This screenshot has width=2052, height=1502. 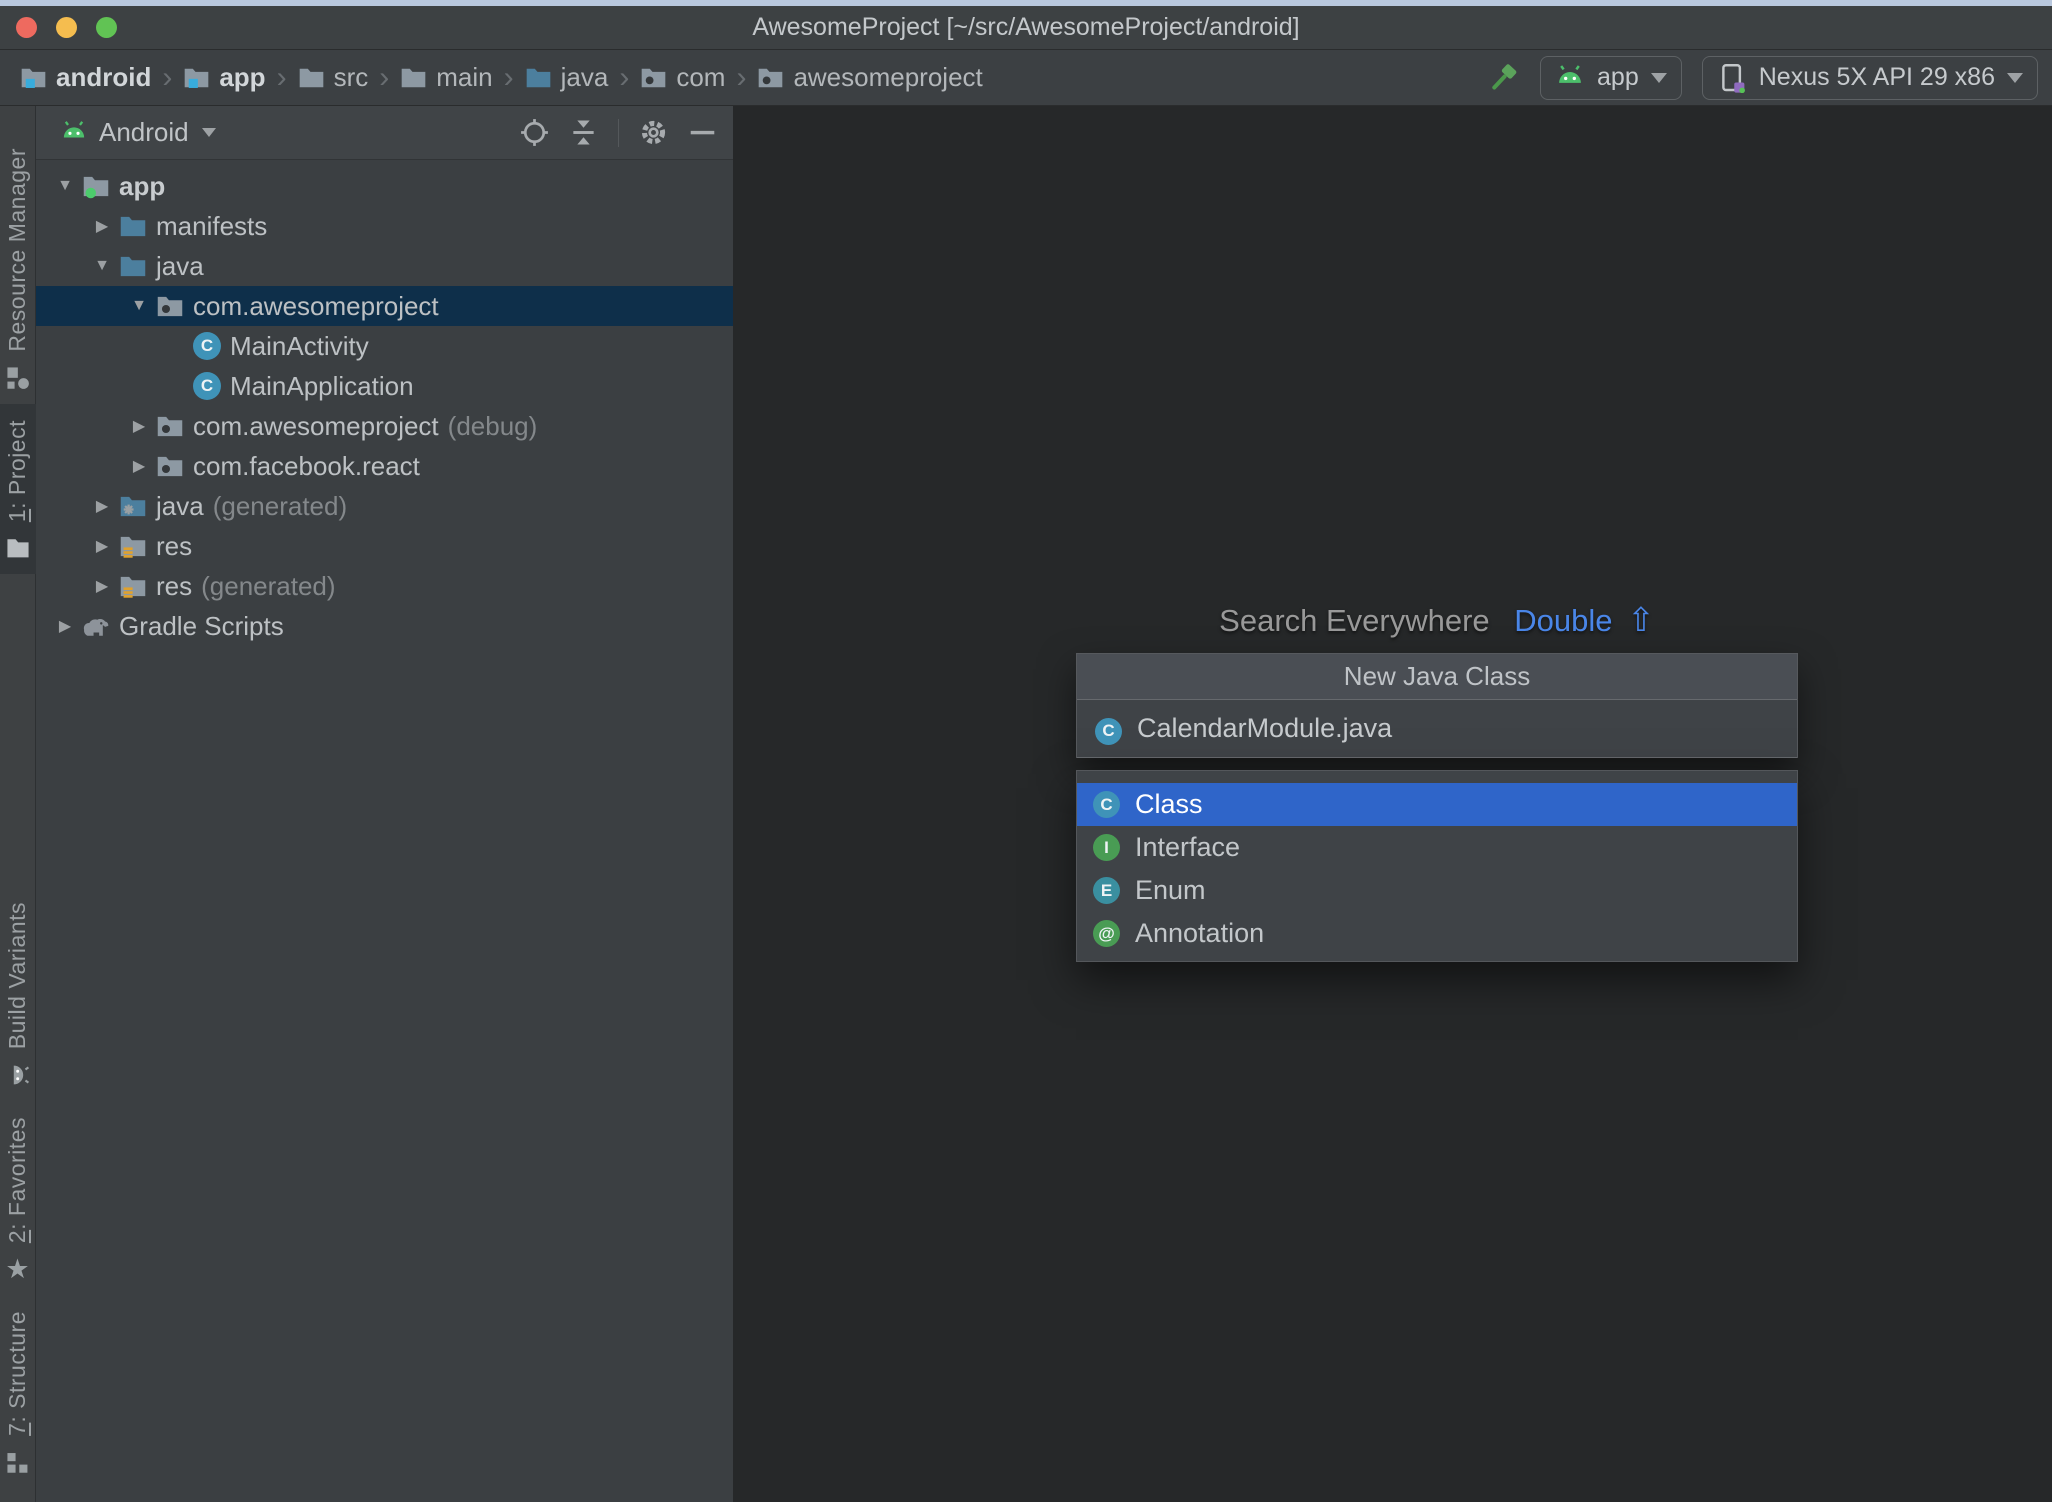 What do you see at coordinates (18, 268) in the screenshot?
I see `tool-window-button-resource-manager: Resource Manager` at bounding box center [18, 268].